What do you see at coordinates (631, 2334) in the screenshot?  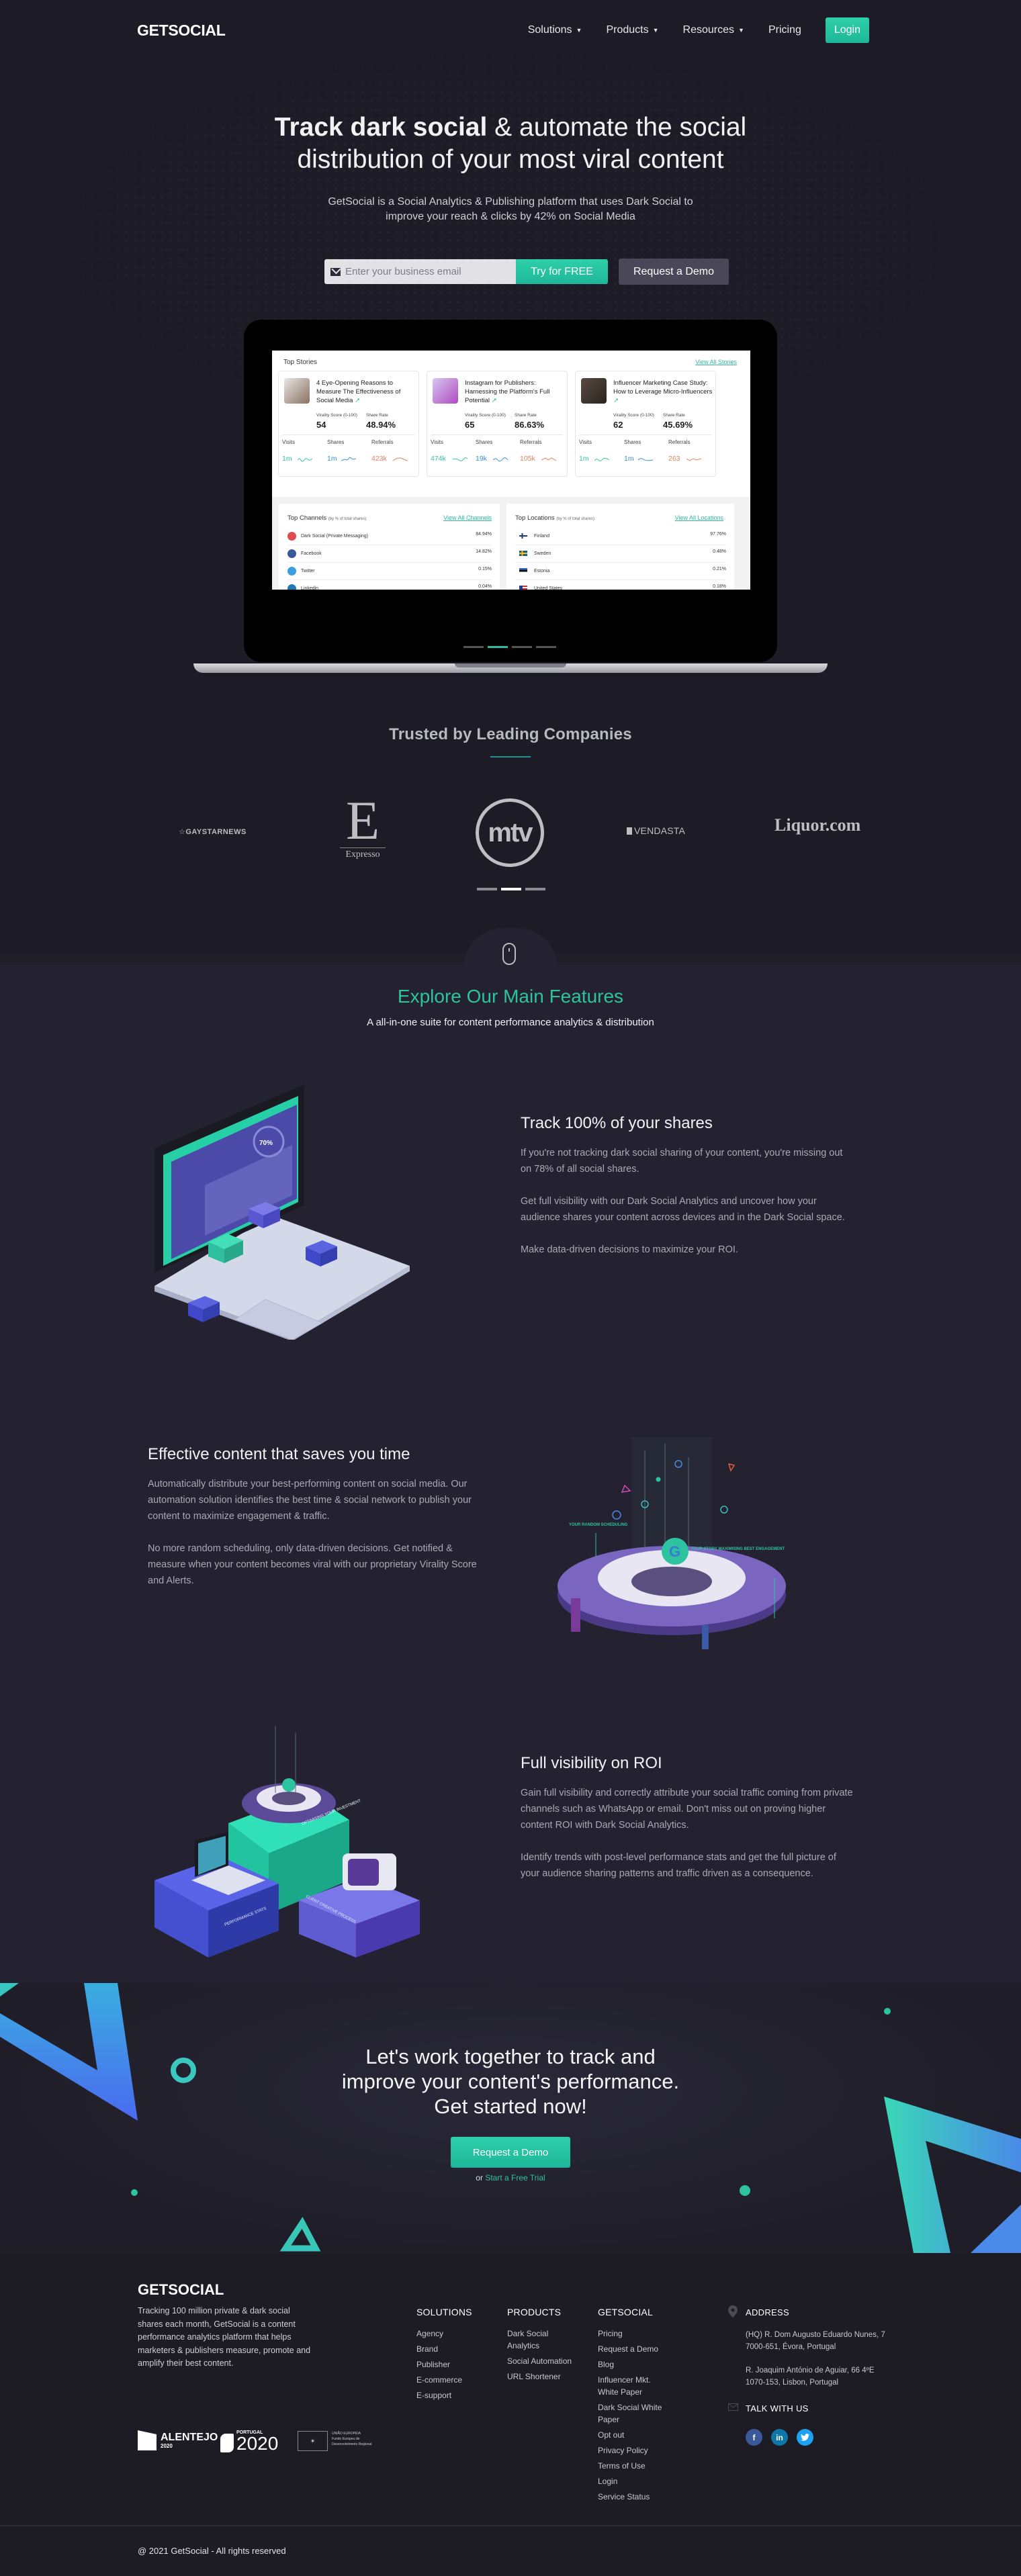 I see `footer-link: Pricing` at bounding box center [631, 2334].